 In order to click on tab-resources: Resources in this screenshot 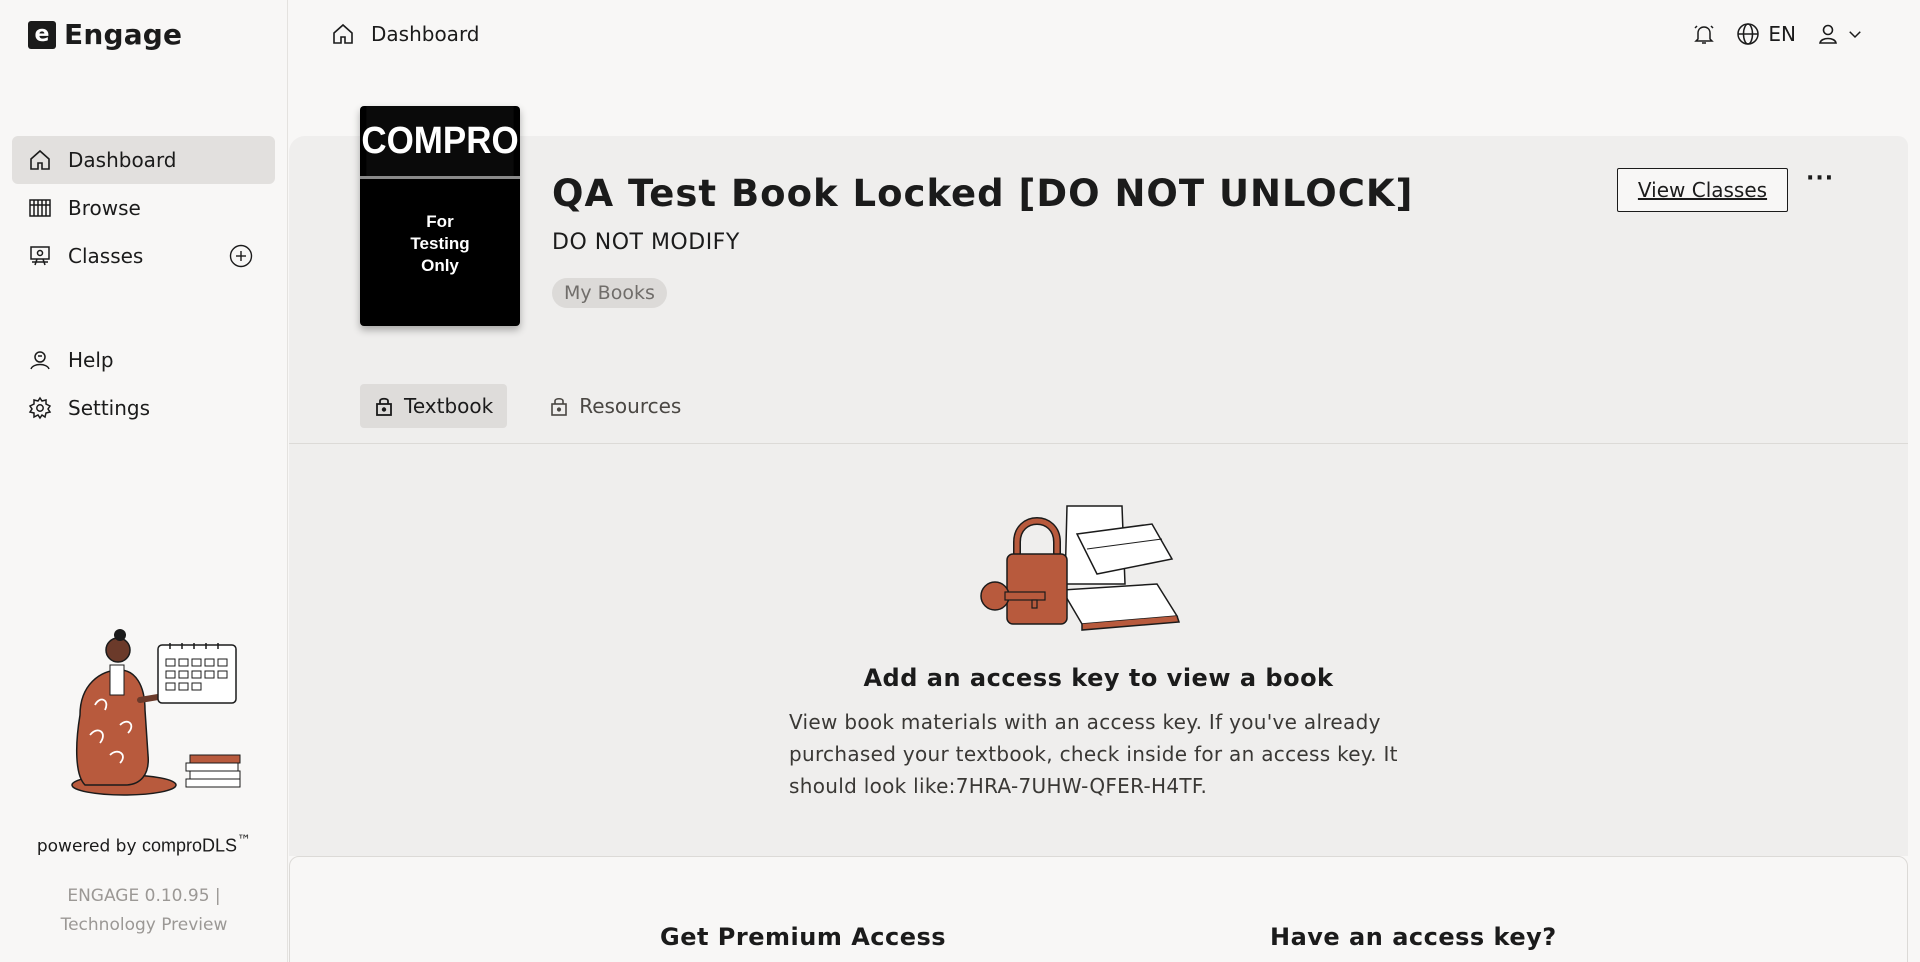, I will do `click(615, 406)`.